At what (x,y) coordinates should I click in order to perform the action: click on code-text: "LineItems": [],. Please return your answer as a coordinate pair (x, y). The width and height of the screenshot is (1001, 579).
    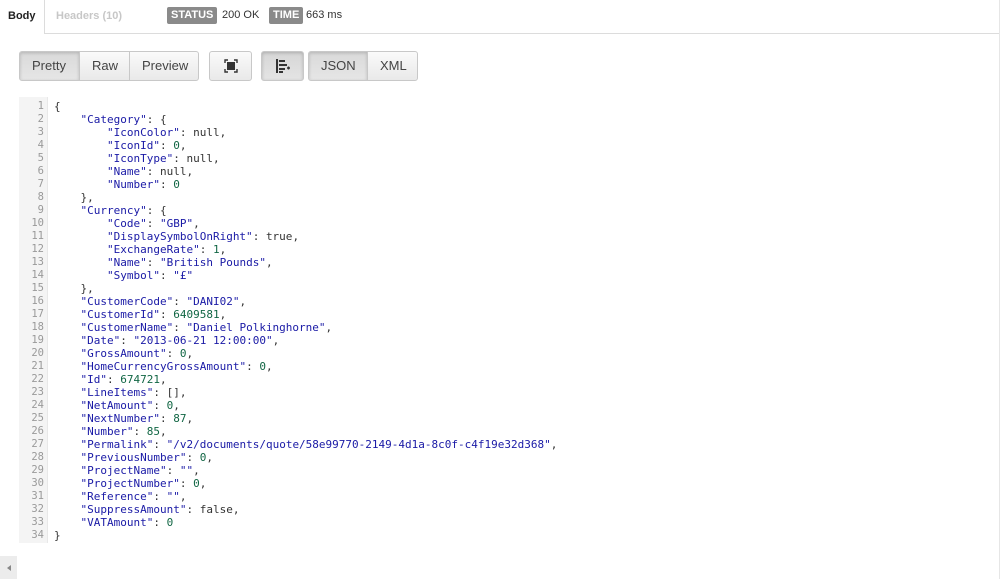
    Looking at the image, I should click on (133, 392).